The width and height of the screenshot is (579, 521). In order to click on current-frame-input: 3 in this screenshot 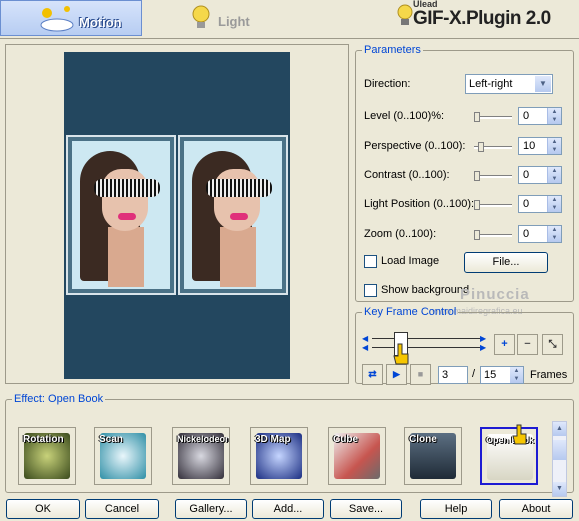, I will do `click(453, 375)`.